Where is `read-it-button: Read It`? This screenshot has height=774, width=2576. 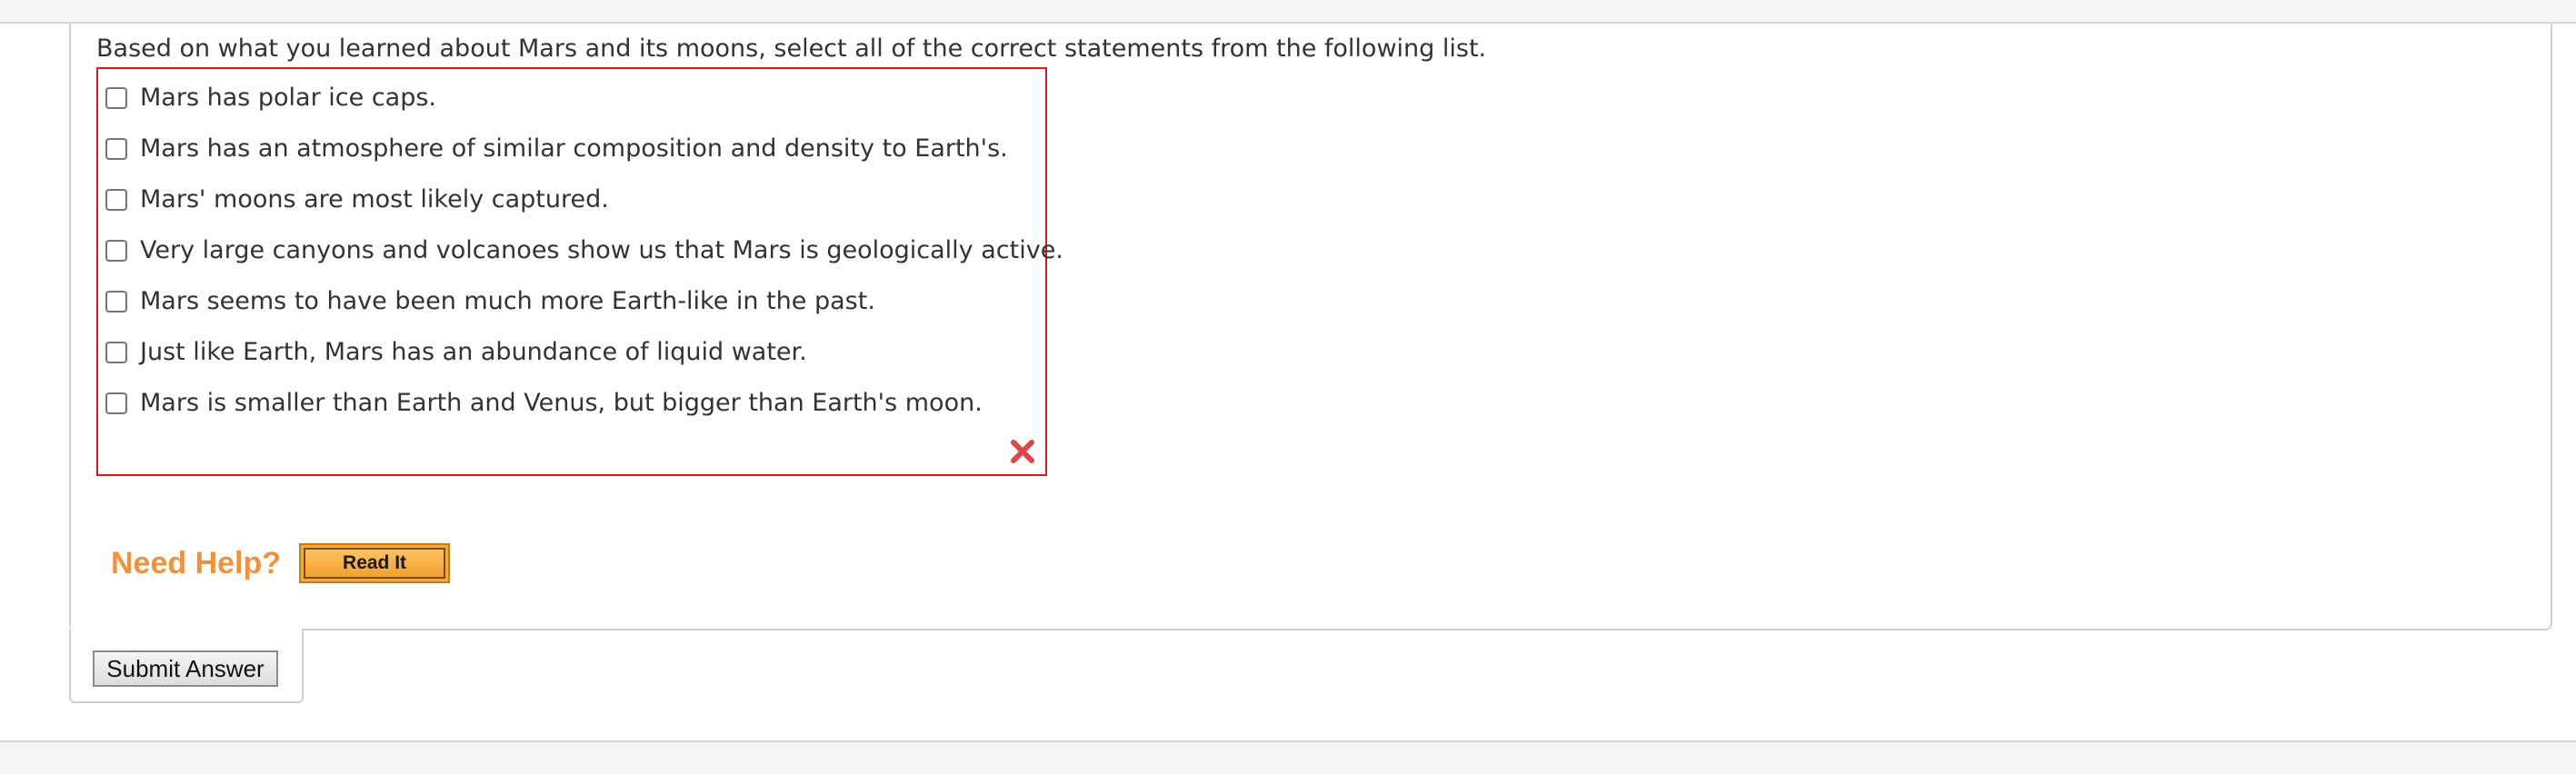
read-it-button: Read It is located at coordinates (375, 563).